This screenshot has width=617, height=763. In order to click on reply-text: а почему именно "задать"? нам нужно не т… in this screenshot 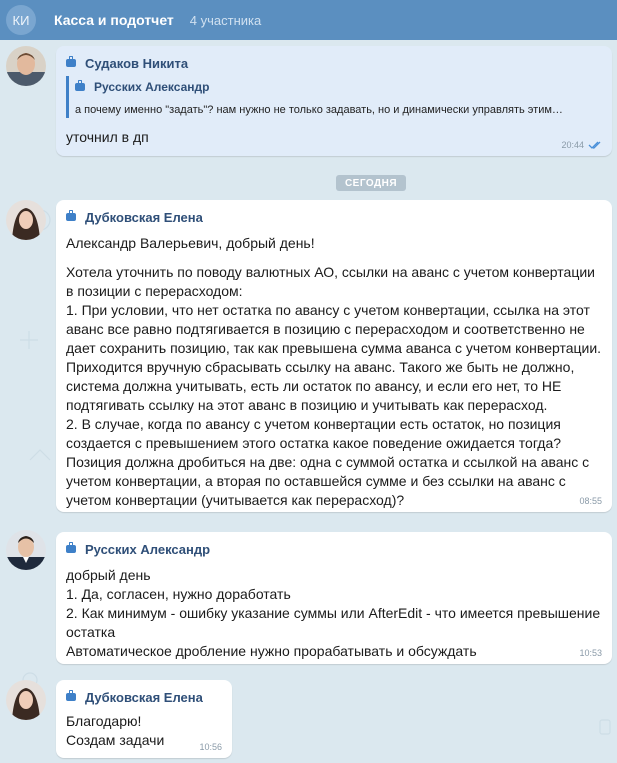, I will do `click(319, 110)`.